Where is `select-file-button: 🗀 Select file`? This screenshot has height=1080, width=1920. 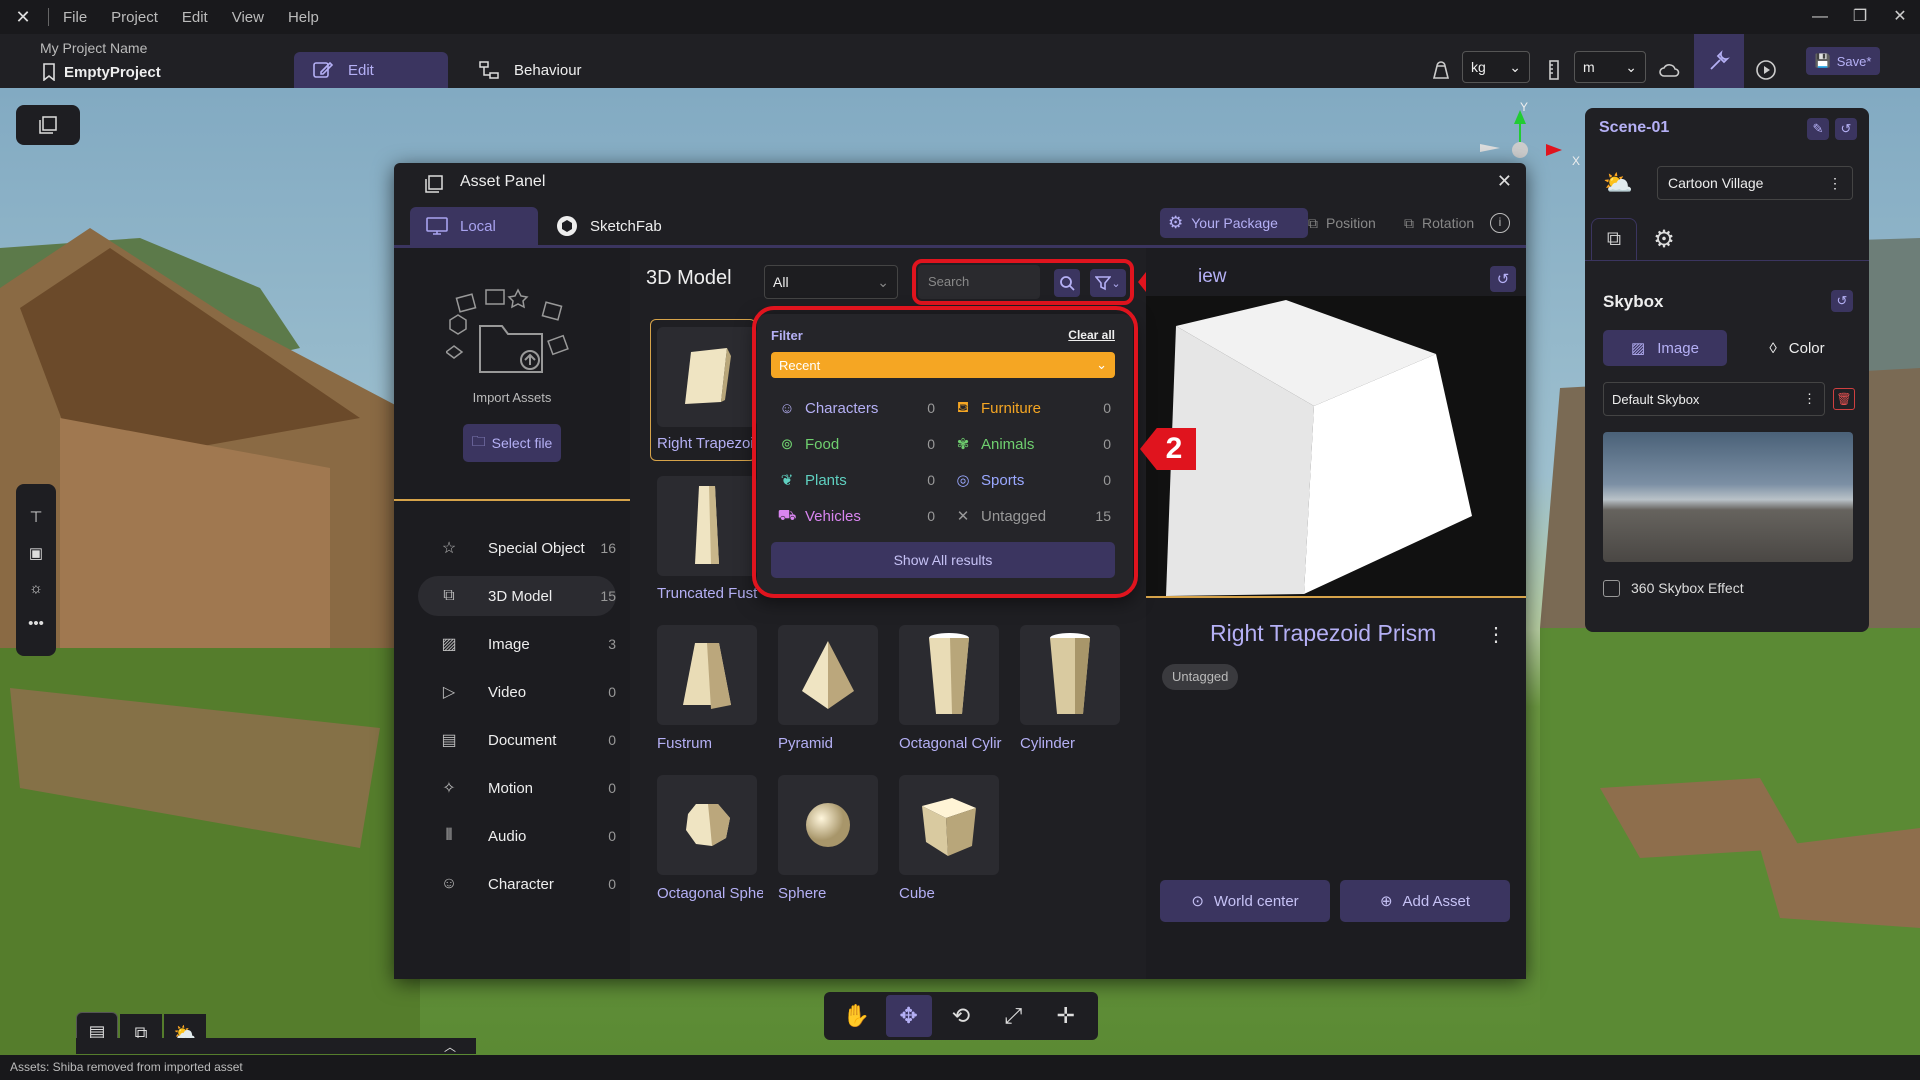
select-file-button: 🗀 Select file is located at coordinates (512, 443).